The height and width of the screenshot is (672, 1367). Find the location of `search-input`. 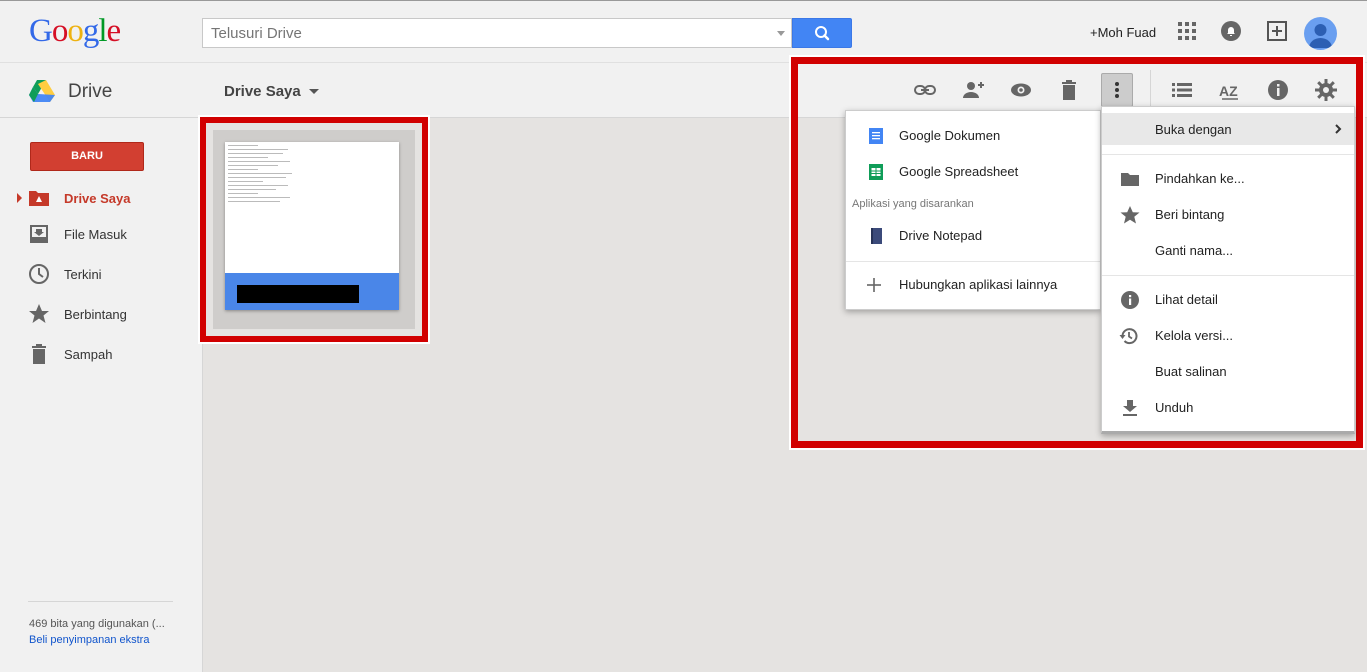

search-input is located at coordinates (483, 33).